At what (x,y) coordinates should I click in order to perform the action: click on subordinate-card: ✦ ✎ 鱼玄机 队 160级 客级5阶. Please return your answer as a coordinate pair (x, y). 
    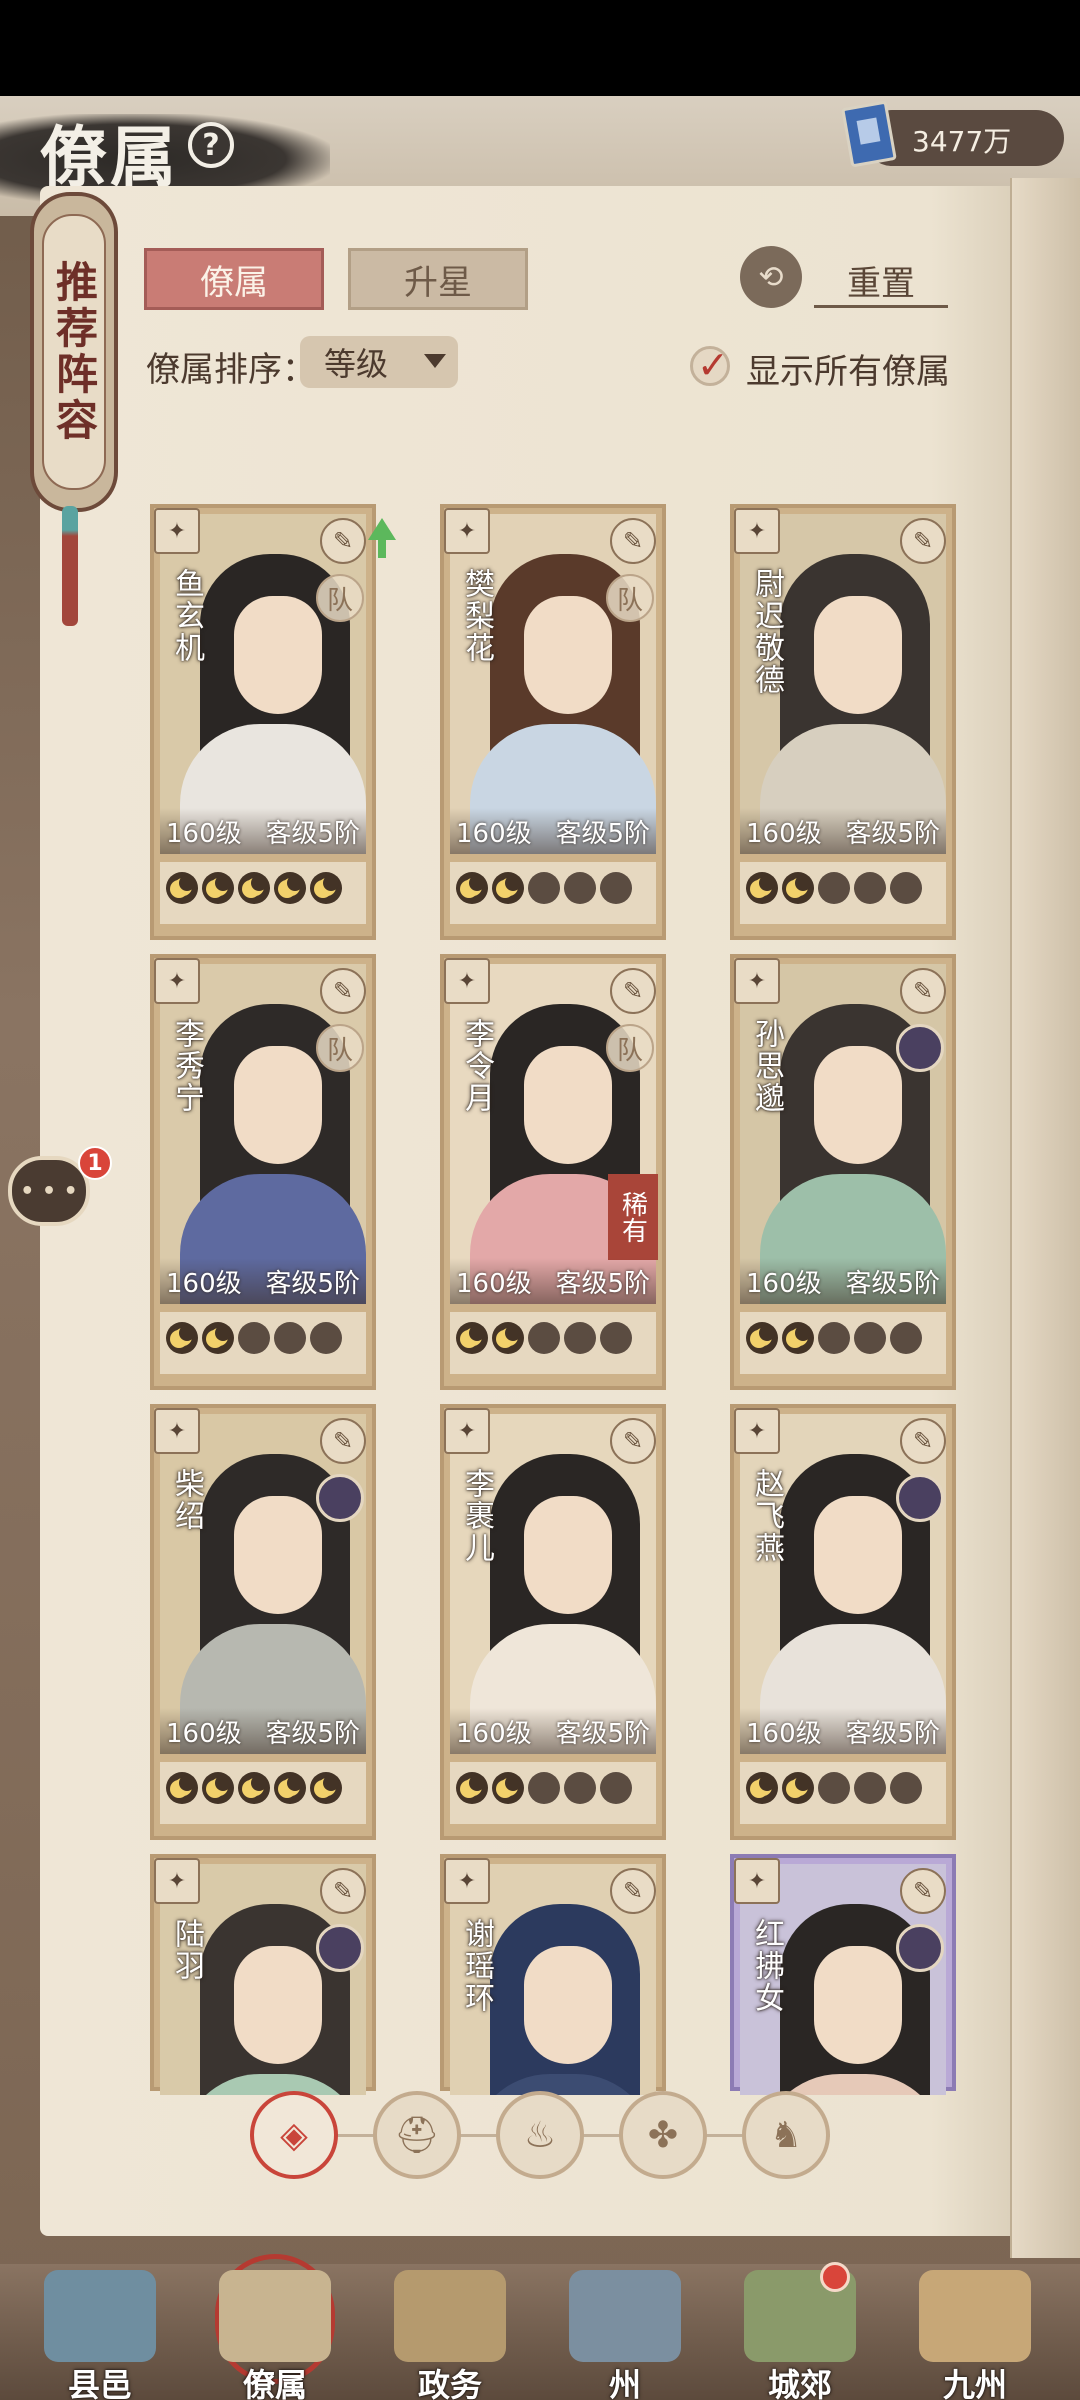
    Looking at the image, I should click on (273, 722).